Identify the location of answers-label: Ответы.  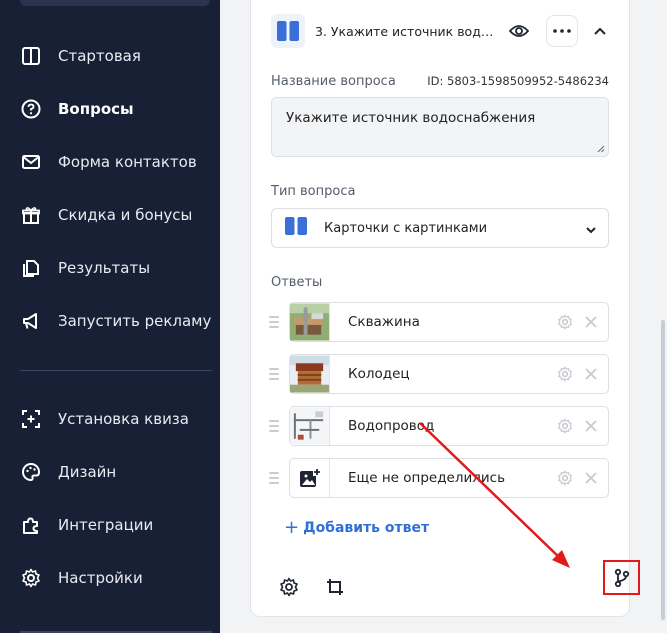
(297, 282).